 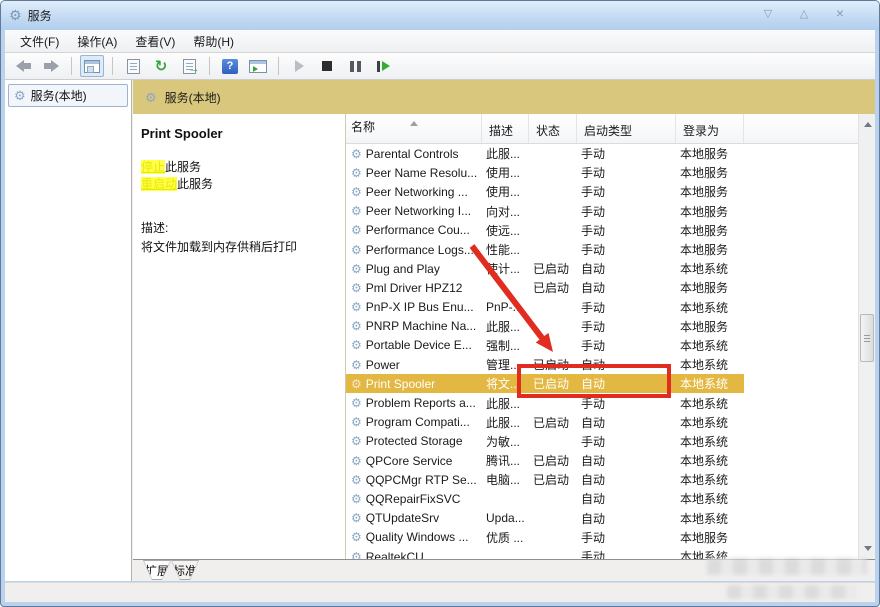 What do you see at coordinates (299, 66) in the screenshot?
I see `start-service-icon` at bounding box center [299, 66].